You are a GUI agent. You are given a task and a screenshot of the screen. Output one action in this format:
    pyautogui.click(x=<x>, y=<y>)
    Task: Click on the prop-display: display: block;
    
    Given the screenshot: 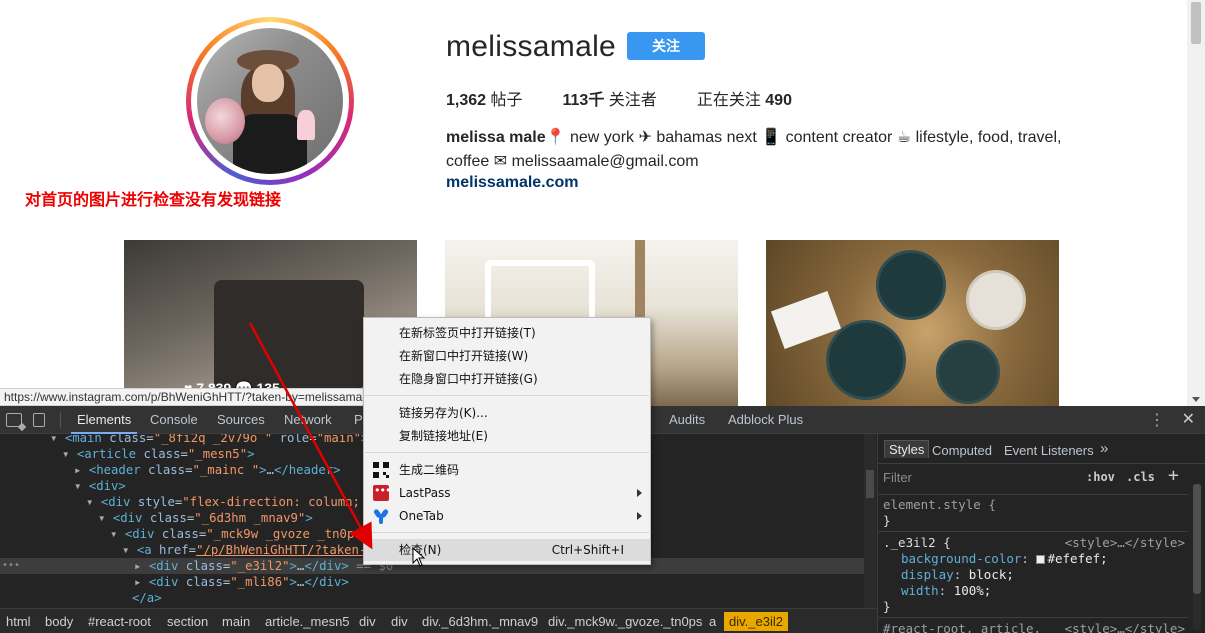 What is the action you would take?
    pyautogui.click(x=957, y=574)
    